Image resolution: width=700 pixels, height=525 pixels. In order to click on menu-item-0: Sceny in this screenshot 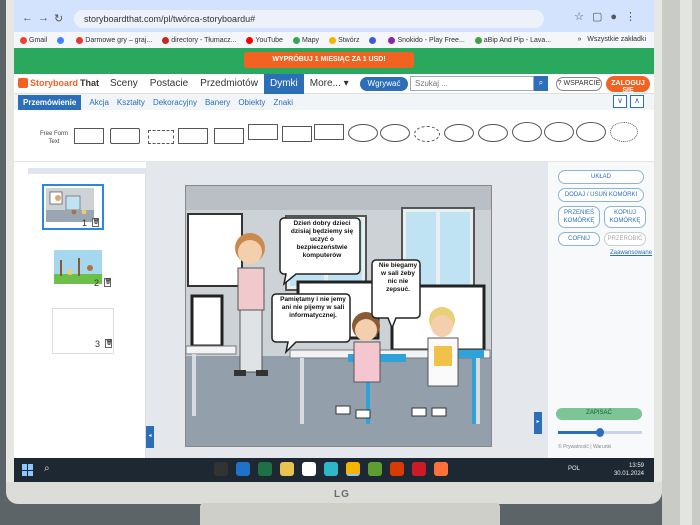, I will do `click(124, 84)`.